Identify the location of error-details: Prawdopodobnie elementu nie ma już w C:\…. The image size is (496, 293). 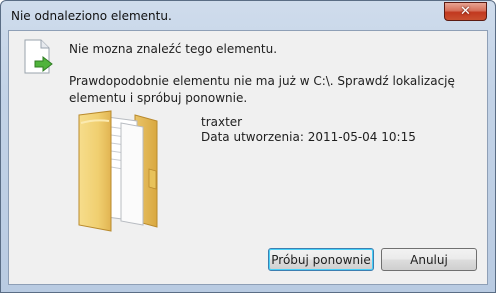
(262, 89).